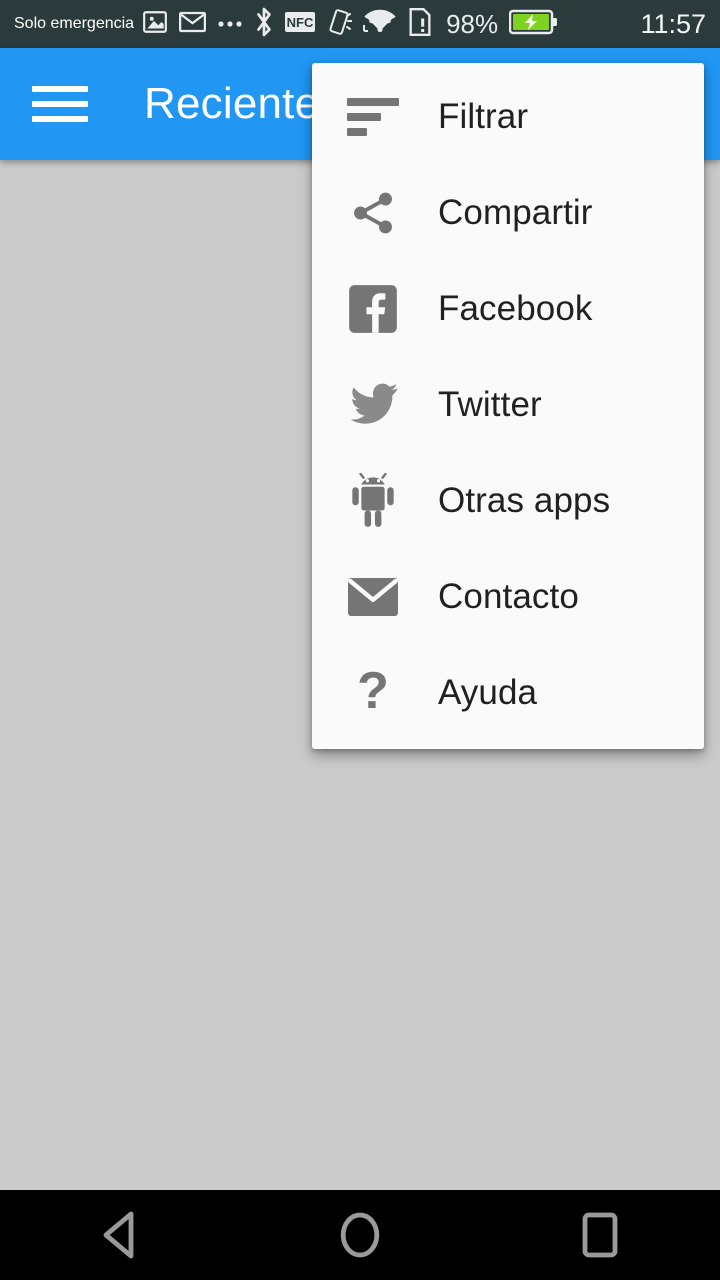  What do you see at coordinates (193, 24) in the screenshot?
I see `email-icon` at bounding box center [193, 24].